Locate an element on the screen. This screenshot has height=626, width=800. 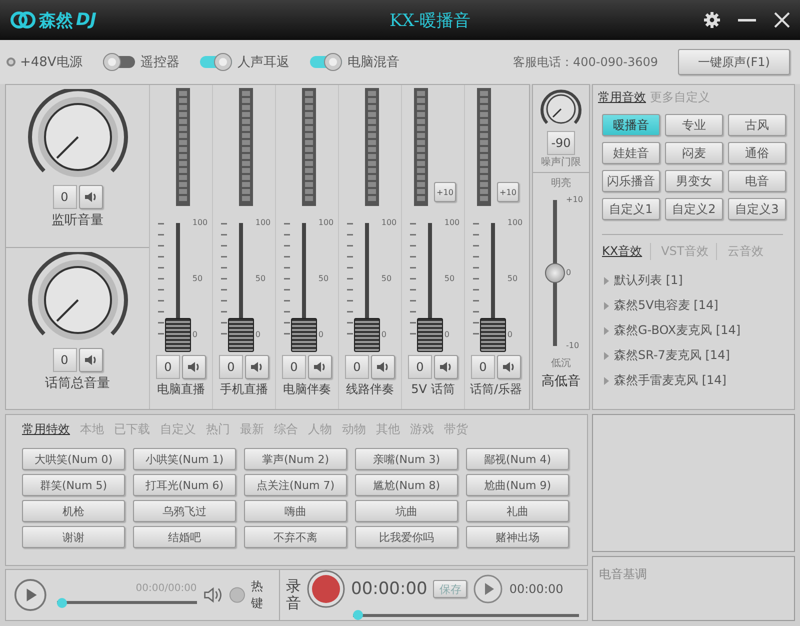
gate-label: 噪声门限 is located at coordinates (561, 162).